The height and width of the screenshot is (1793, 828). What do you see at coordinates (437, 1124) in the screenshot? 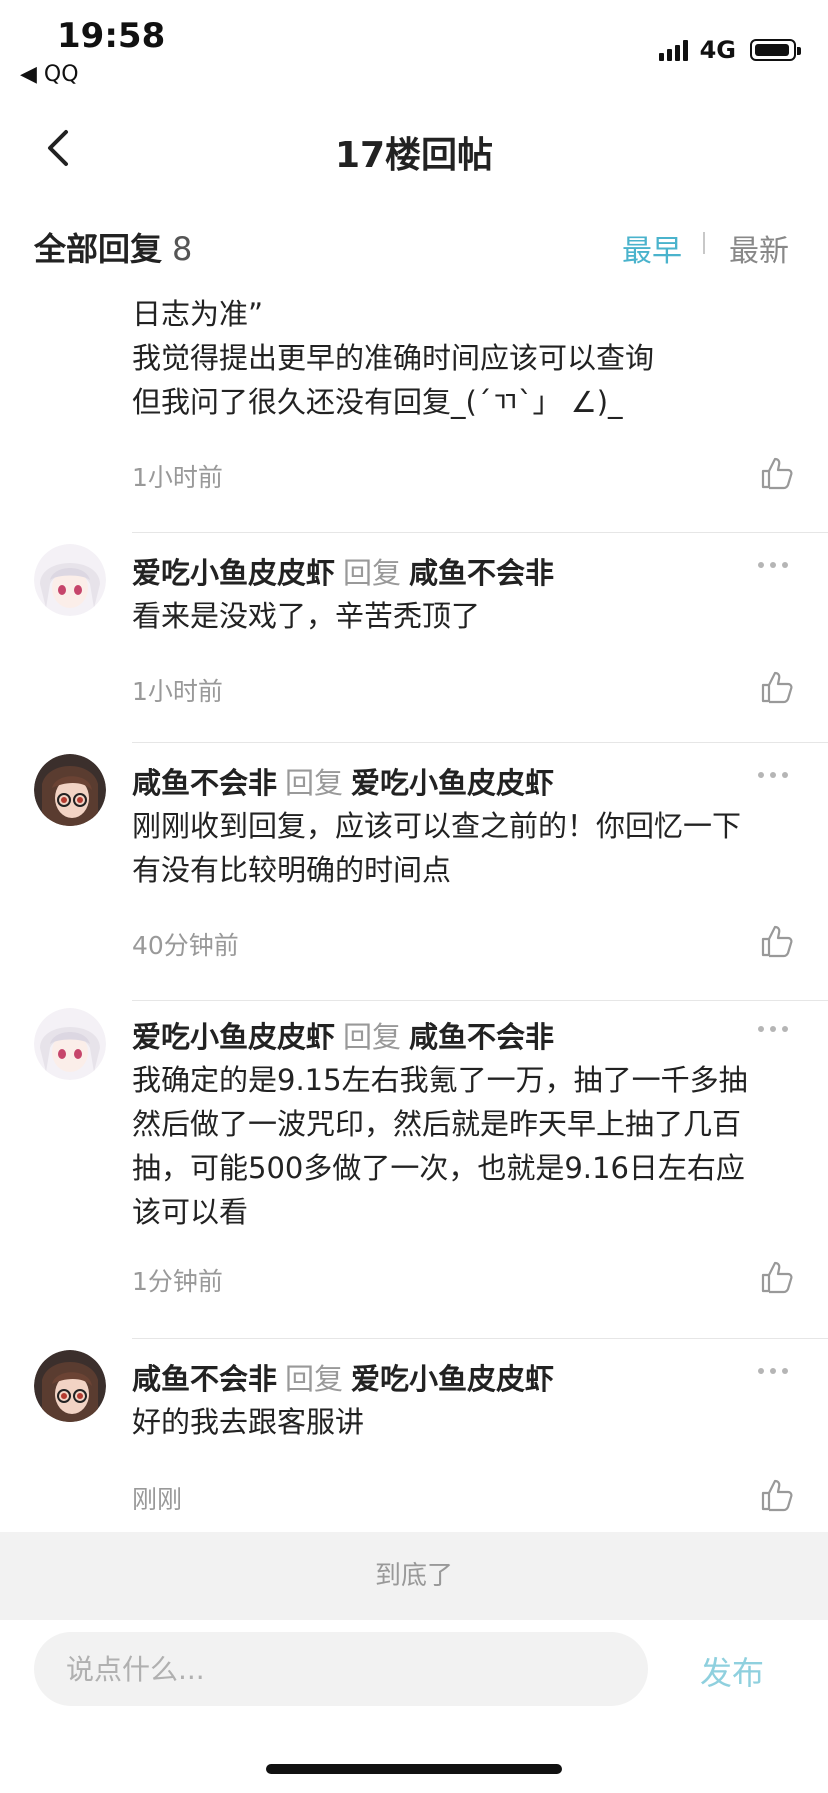
I see `comment-line: 然后做了一波咒印，然后就是昨天早上抽了几百` at bounding box center [437, 1124].